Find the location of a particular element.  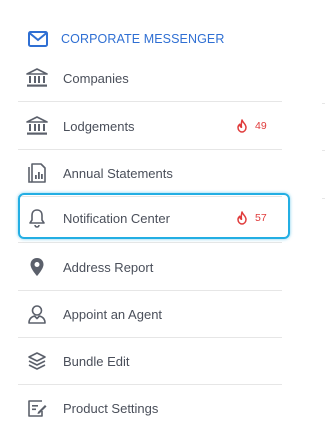

sidebar-title: CORPORATE MESSENGER is located at coordinates (143, 39).